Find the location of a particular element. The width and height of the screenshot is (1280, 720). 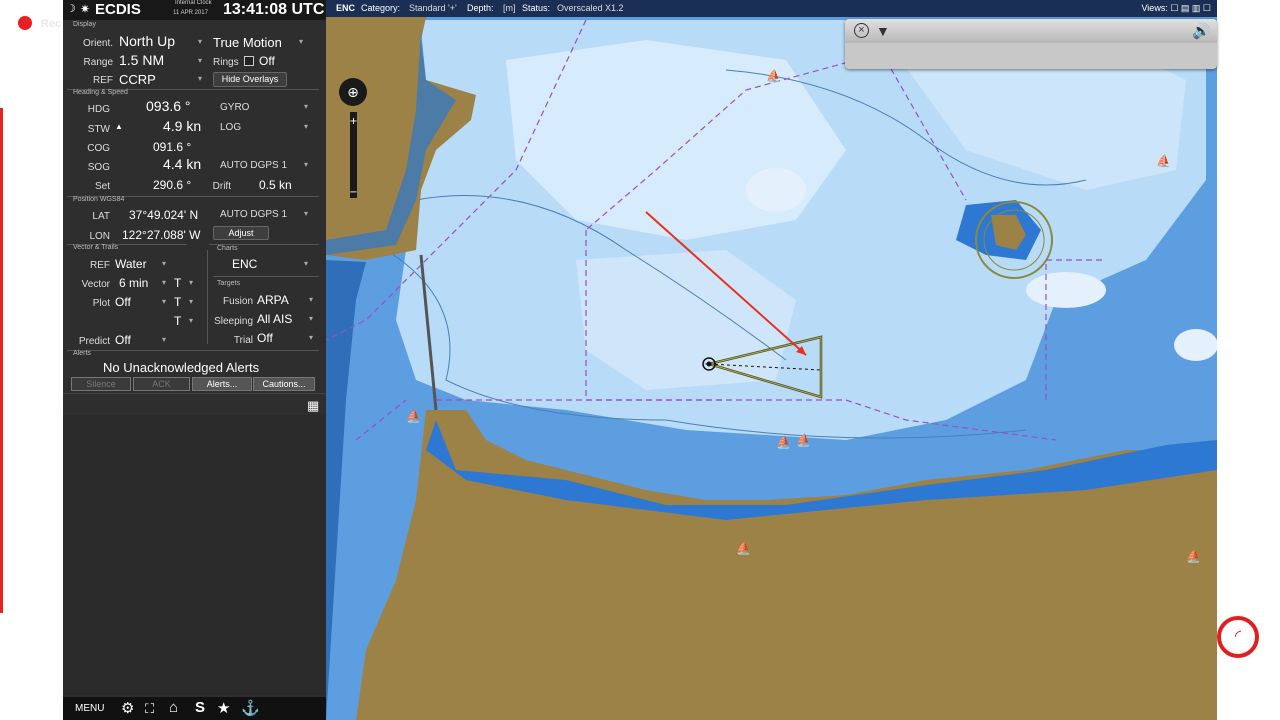

plot-dropdown-icon: ▾ is located at coordinates (164, 301).